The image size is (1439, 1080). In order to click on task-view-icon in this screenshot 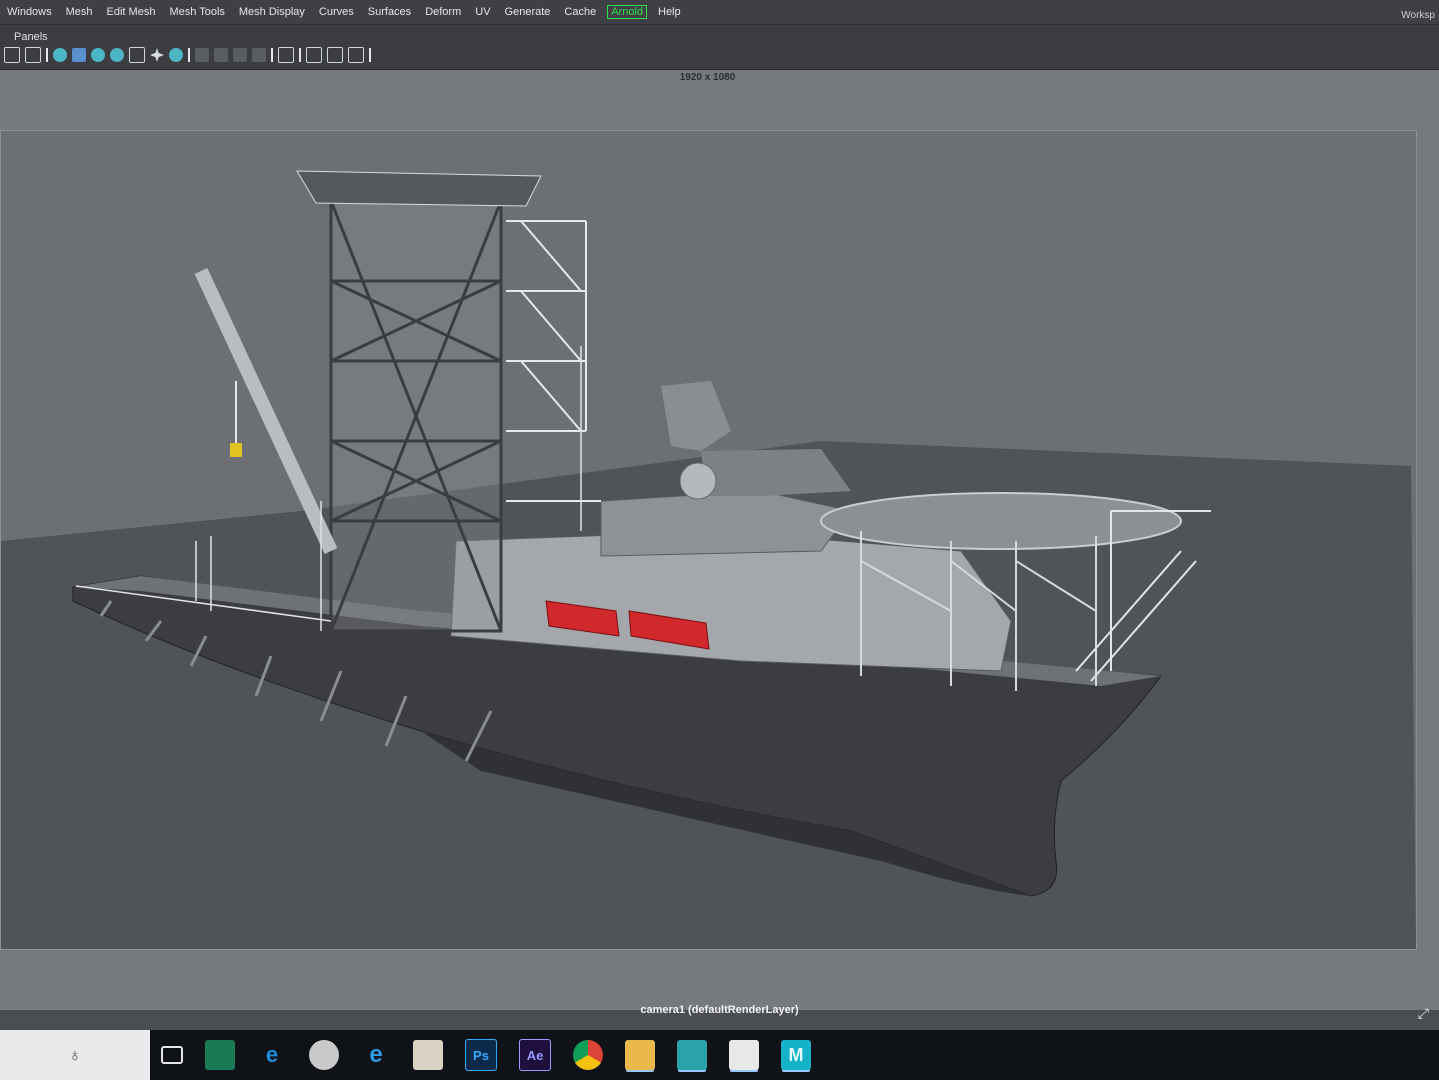, I will do `click(172, 1055)`.